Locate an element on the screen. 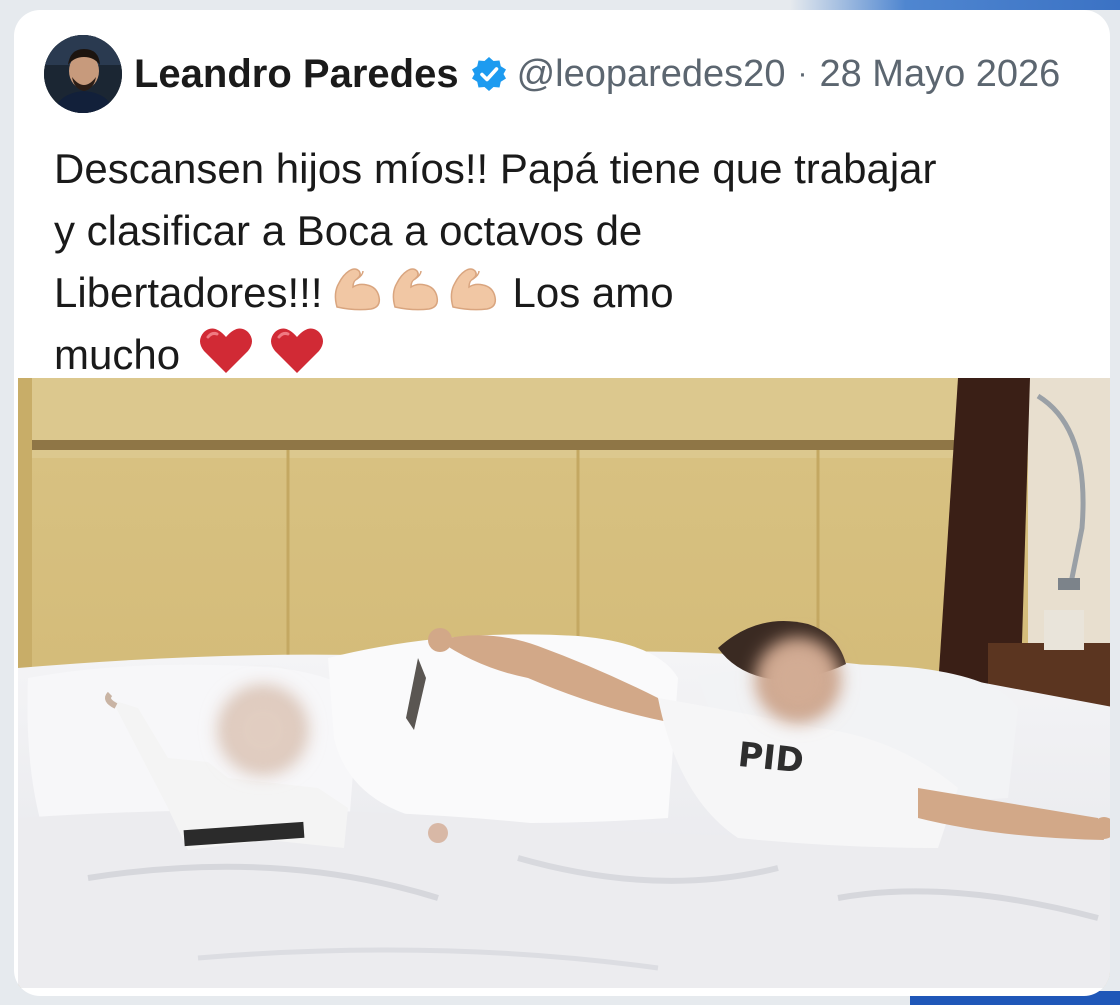 This screenshot has width=1120, height=1005. tweet-text-line: mucho is located at coordinates (574, 355).